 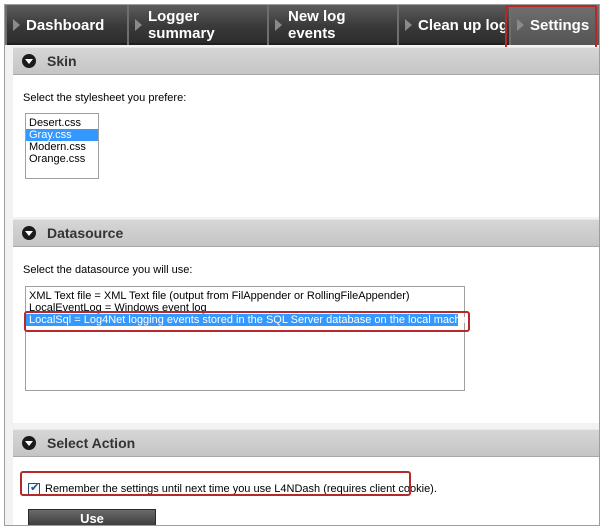 I want to click on list-item: Modern.css, so click(x=62, y=147).